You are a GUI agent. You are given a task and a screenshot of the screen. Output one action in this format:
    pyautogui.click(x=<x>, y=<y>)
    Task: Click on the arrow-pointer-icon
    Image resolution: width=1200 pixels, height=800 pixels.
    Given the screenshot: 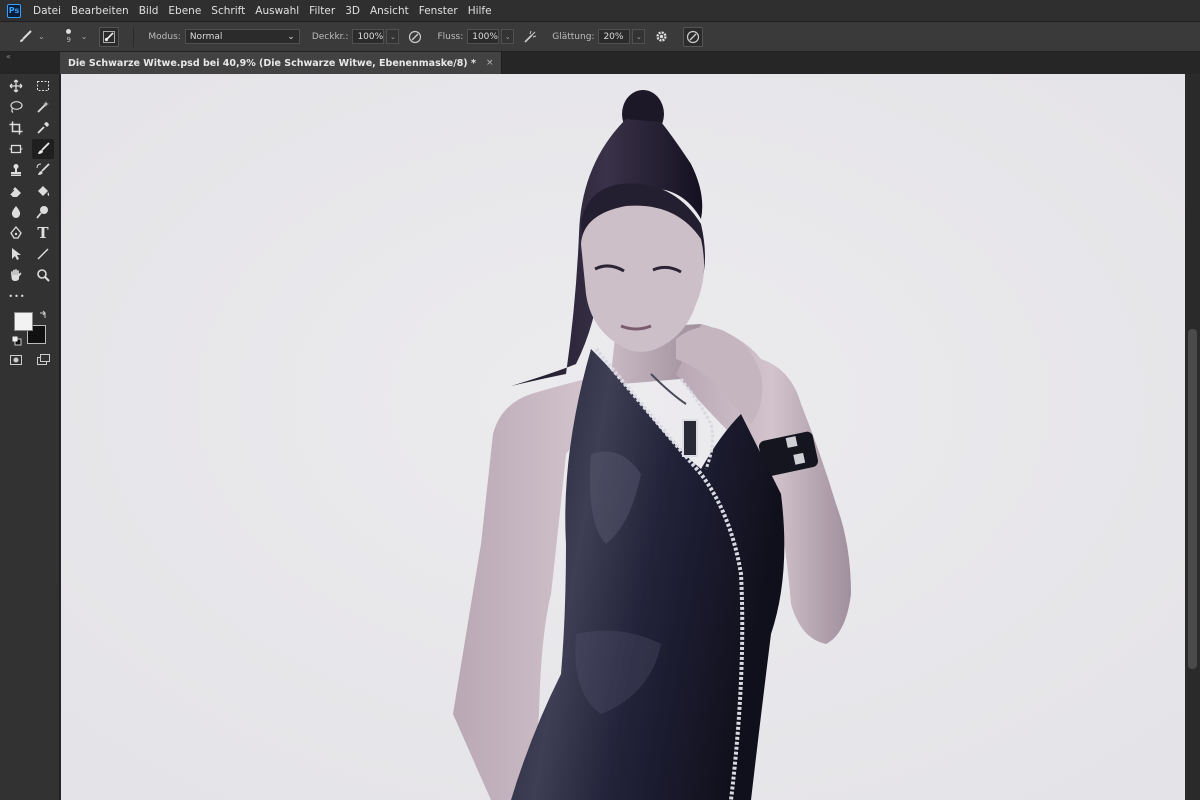 What is the action you would take?
    pyautogui.click(x=16, y=254)
    